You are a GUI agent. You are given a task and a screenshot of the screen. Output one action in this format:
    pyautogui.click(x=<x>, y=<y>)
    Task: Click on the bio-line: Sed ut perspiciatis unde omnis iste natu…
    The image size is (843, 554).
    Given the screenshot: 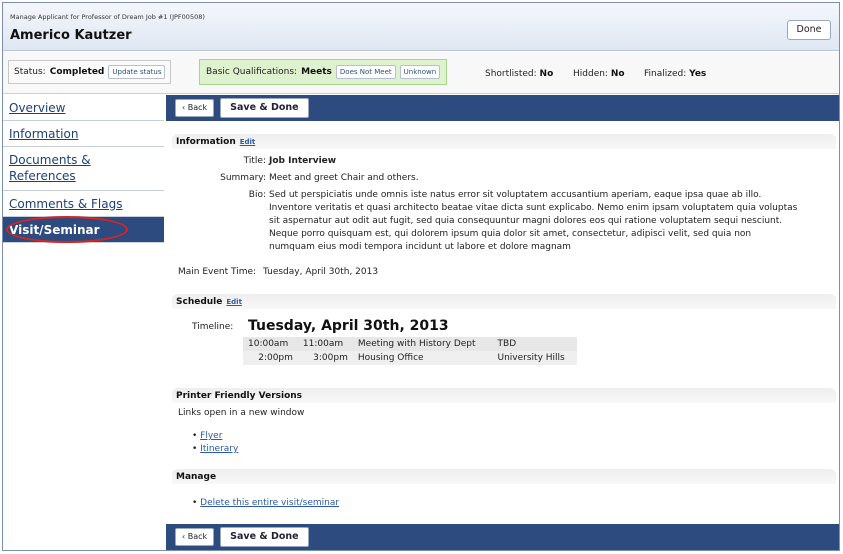 What is the action you would take?
    pyautogui.click(x=515, y=195)
    